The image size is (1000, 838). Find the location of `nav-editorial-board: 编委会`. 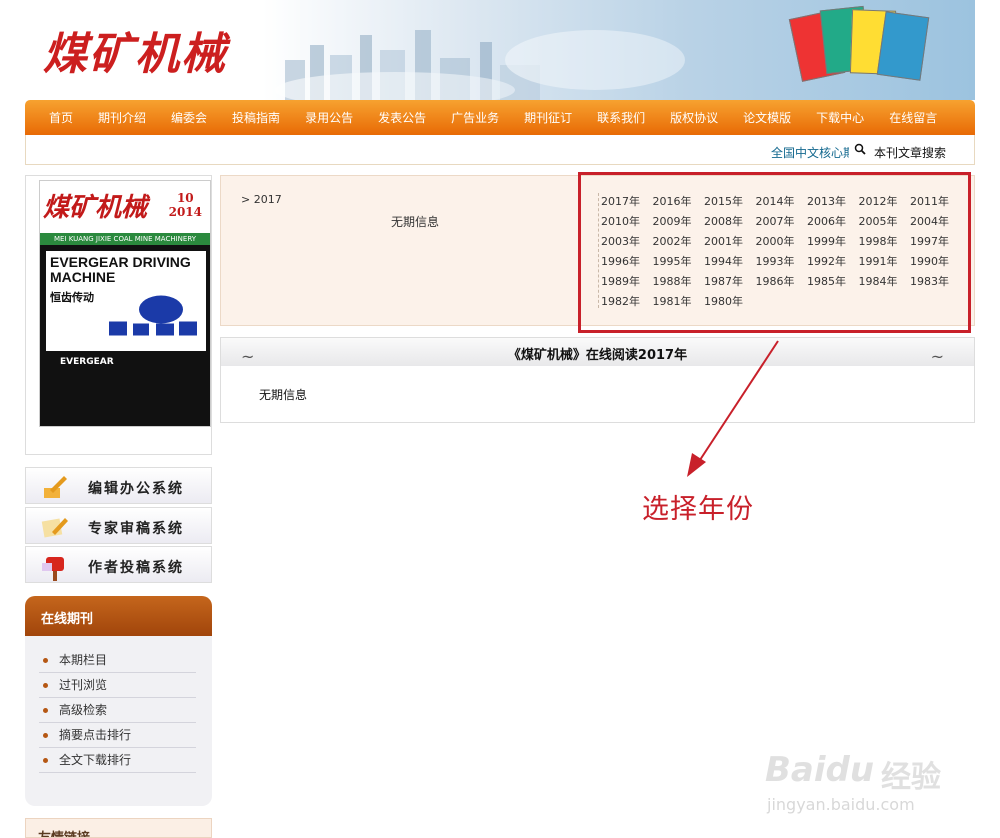

nav-editorial-board: 编委会 is located at coordinates (189, 117).